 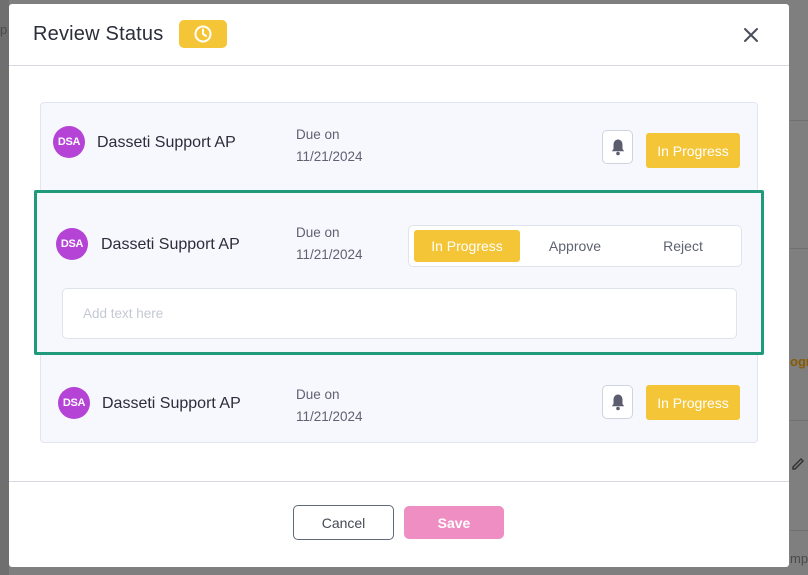 What do you see at coordinates (343, 522) in the screenshot?
I see `cancel-button: Cancel` at bounding box center [343, 522].